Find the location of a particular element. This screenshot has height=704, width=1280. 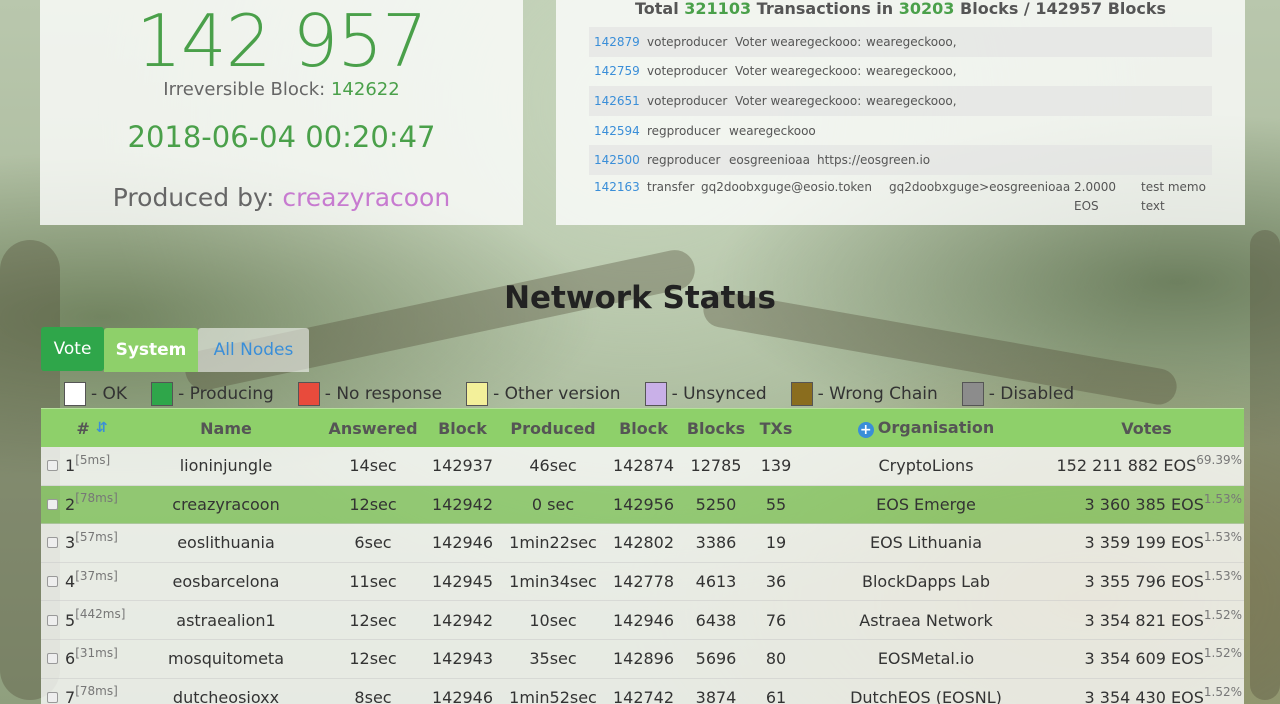

header-block: Block is located at coordinates (462, 428).